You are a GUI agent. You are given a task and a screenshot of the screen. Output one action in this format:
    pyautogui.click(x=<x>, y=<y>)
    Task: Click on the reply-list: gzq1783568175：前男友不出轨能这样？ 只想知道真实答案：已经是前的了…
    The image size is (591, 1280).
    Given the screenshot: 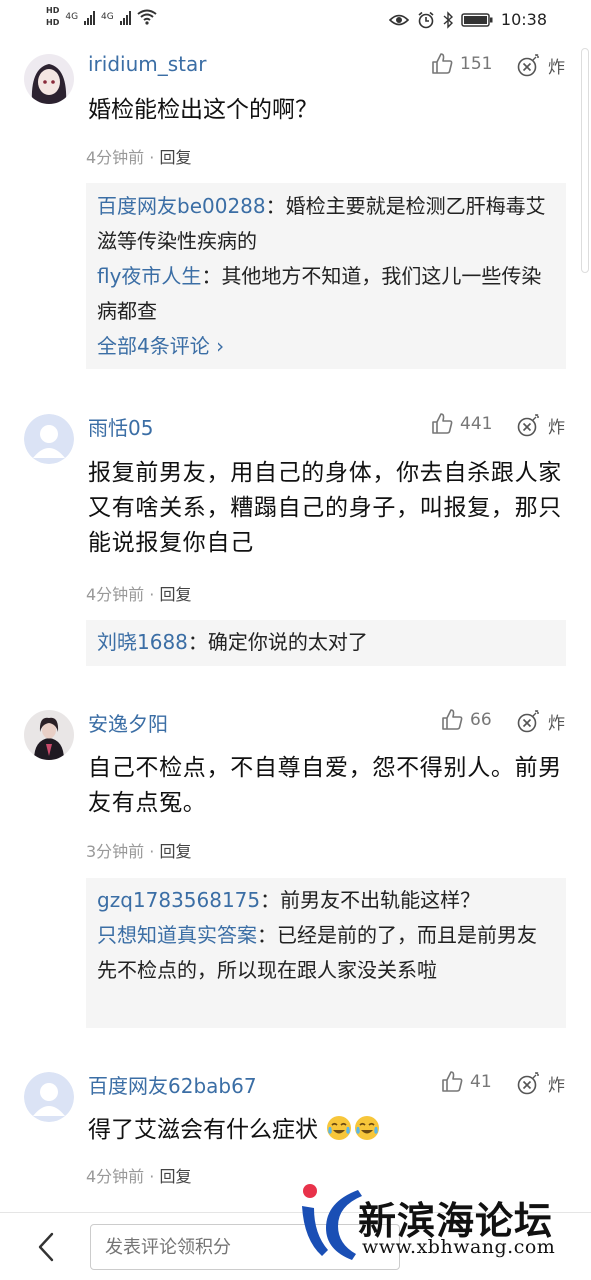 What is the action you would take?
    pyautogui.click(x=326, y=953)
    